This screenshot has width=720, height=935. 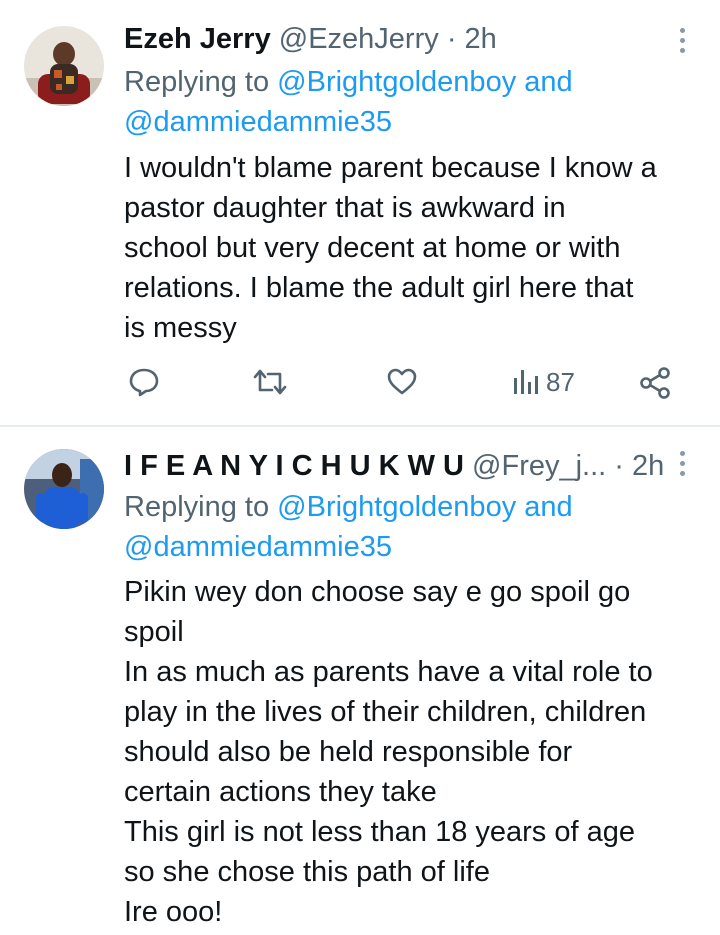 I want to click on like-button, so click(x=402, y=382).